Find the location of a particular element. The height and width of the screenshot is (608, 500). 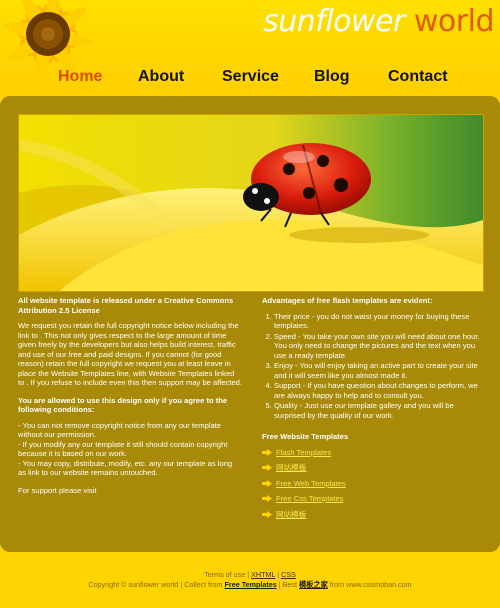

main-nav: Home About Service Blog Contact is located at coordinates (250, 79).